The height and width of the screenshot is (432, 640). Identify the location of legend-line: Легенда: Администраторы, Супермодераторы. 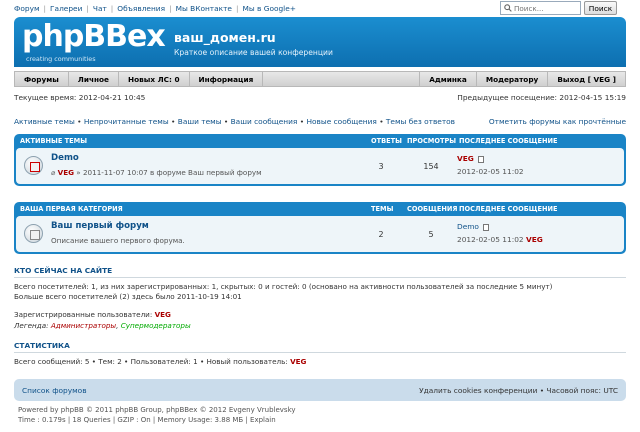
(102, 325).